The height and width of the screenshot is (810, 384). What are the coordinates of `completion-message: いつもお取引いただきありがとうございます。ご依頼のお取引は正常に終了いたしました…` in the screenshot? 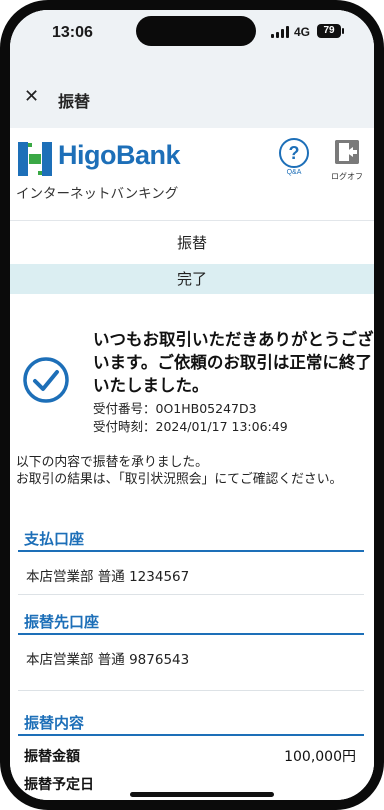 It's located at (233, 362).